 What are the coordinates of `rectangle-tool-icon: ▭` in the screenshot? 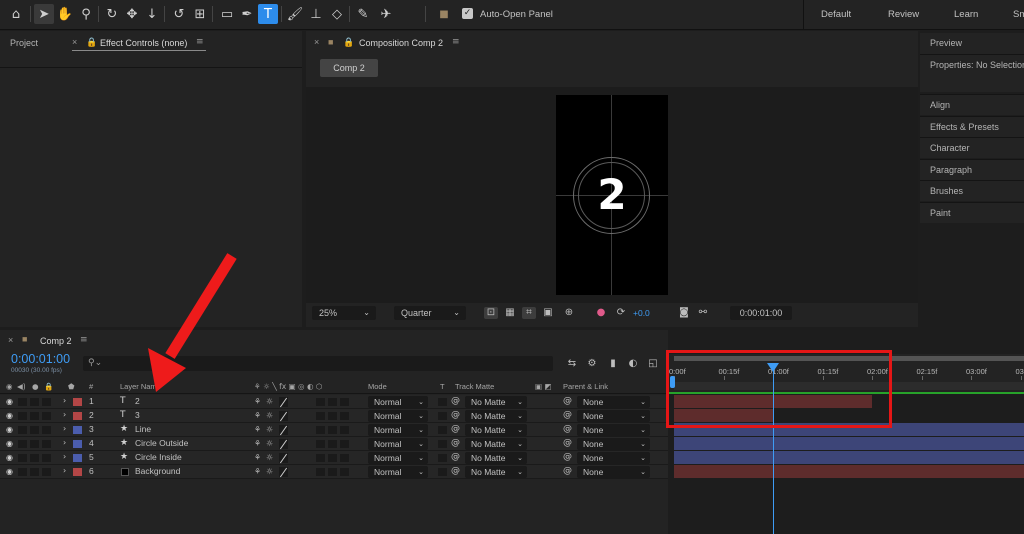 It's located at (227, 14).